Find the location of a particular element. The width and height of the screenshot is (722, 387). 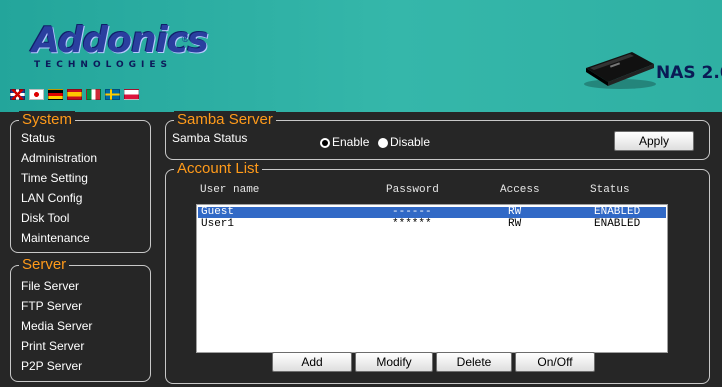

apply-button: Apply is located at coordinates (654, 141).